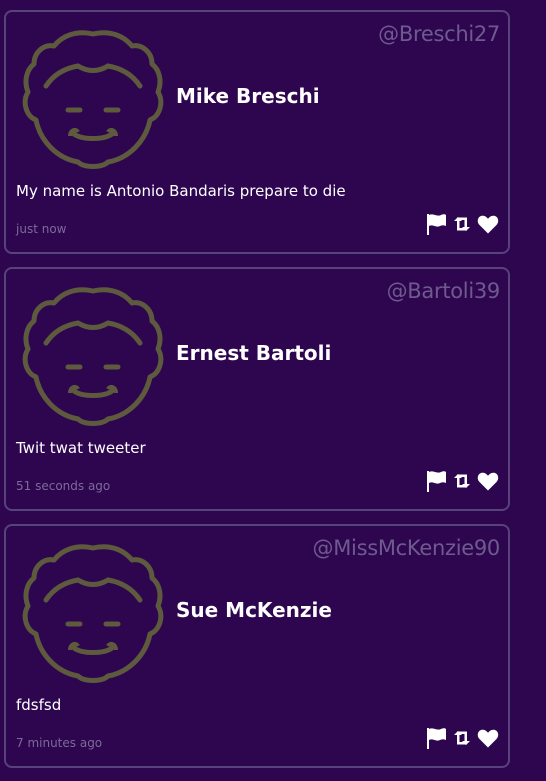 This screenshot has height=781, width=546. Describe the element at coordinates (41, 229) in the screenshot. I see `tweet-timestamp: just now` at that location.